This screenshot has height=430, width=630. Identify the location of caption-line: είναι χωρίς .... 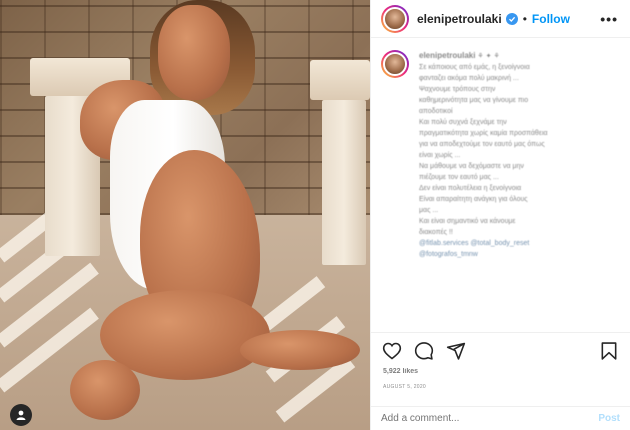
(440, 155).